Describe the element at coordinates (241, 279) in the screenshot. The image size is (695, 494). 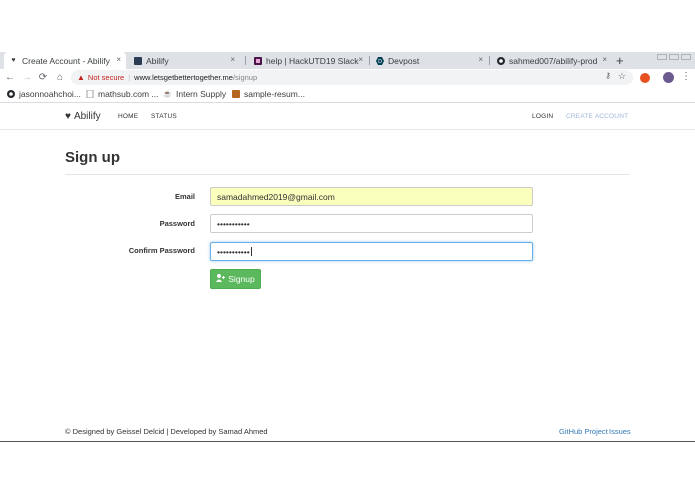
I see `signup-label: Signup` at that location.